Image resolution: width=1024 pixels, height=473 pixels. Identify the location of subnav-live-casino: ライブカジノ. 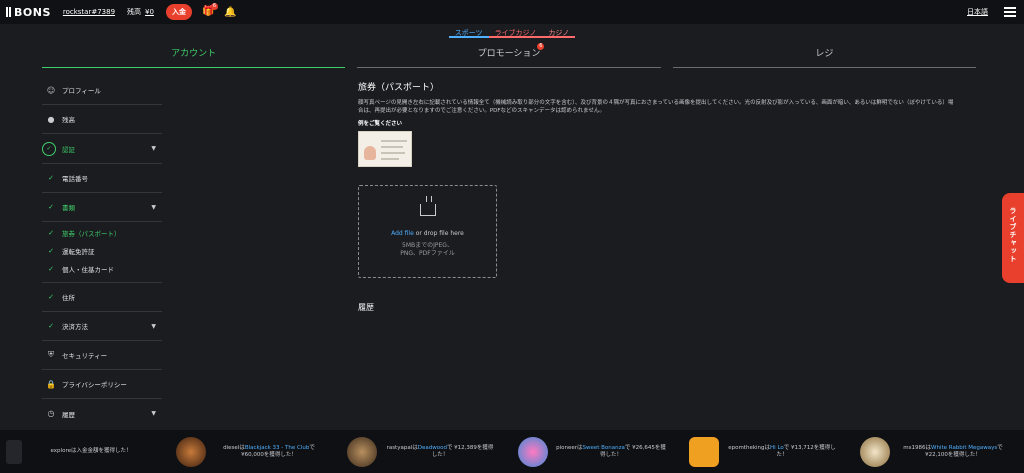
(515, 32).